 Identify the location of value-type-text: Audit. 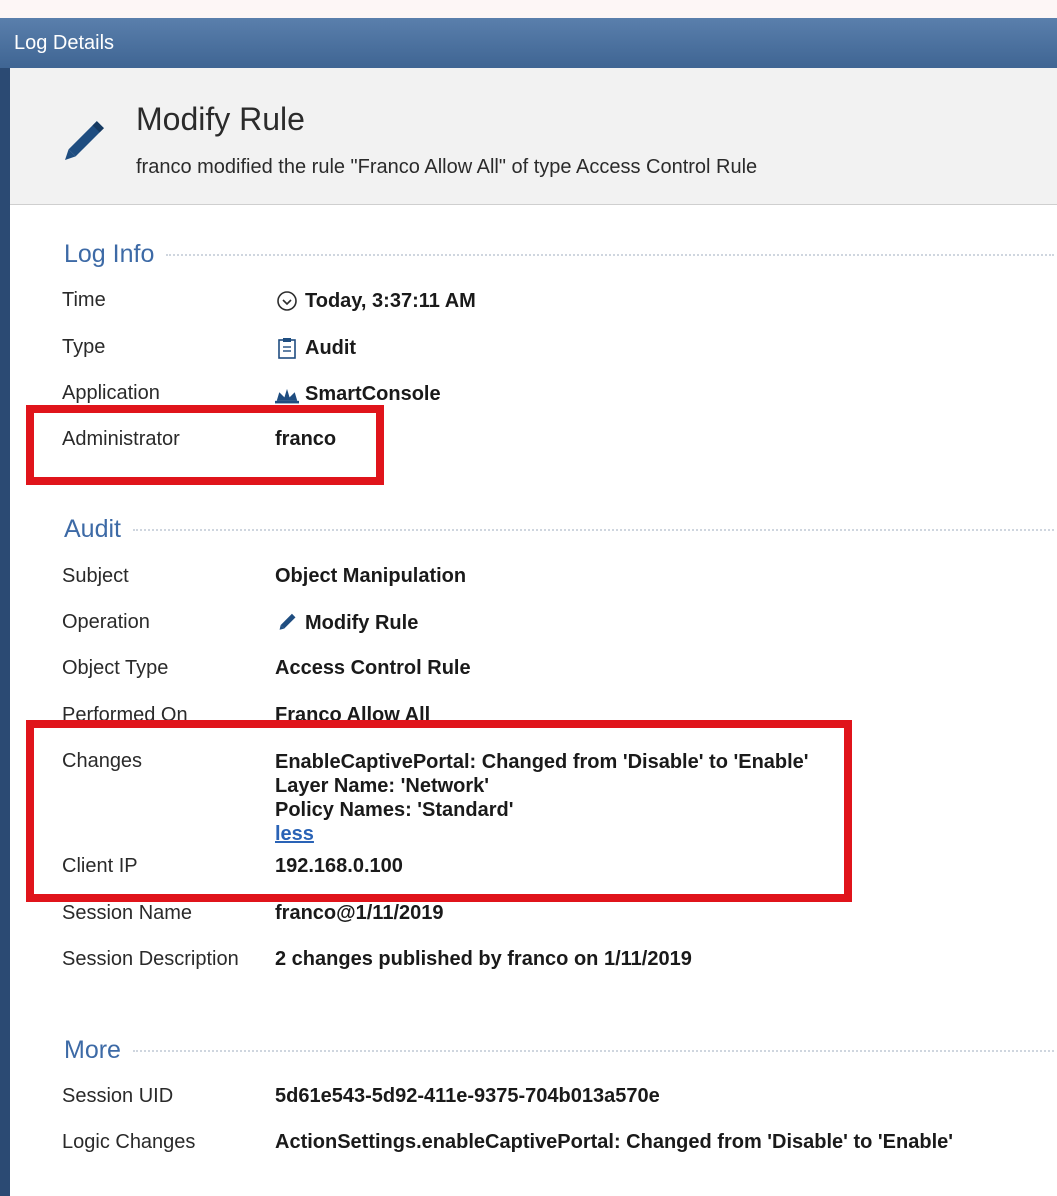
(331, 347).